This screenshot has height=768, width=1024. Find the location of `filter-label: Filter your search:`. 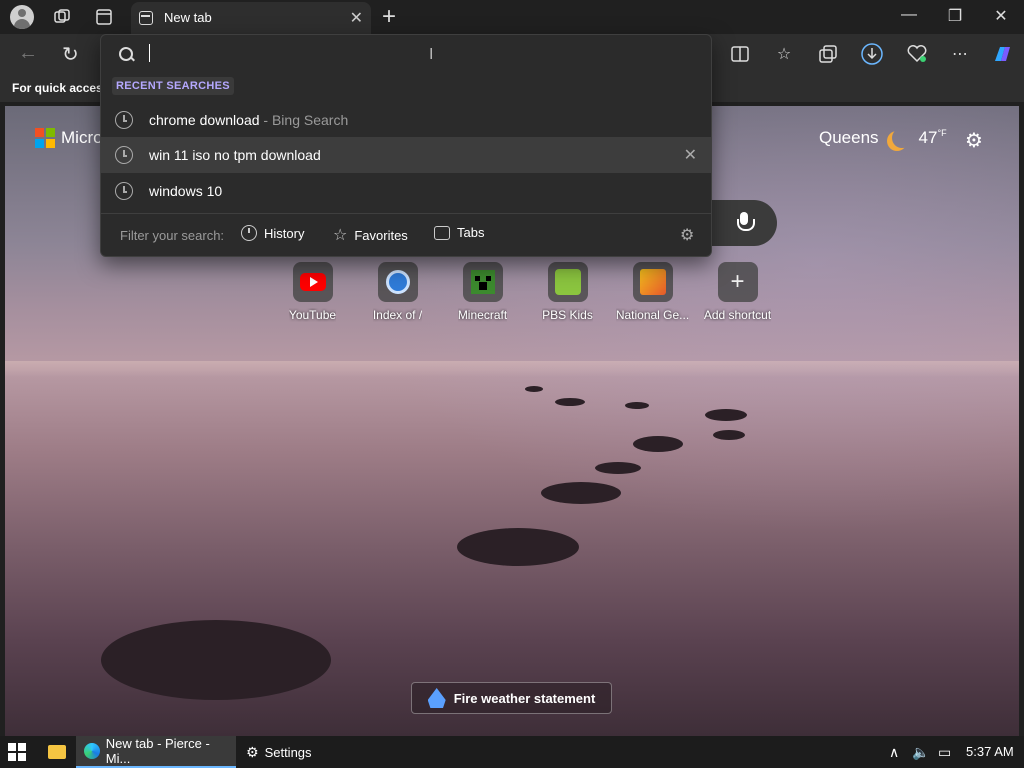

filter-label: Filter your search: is located at coordinates (172, 235).